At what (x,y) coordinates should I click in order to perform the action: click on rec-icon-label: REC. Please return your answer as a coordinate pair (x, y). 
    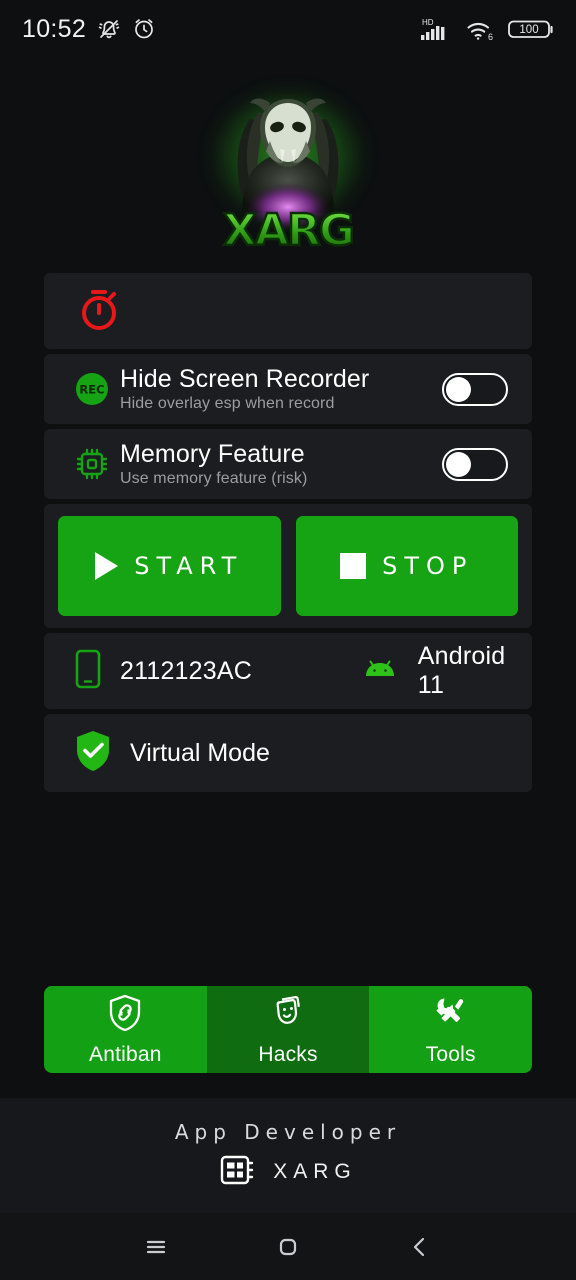
    Looking at the image, I should click on (91, 390).